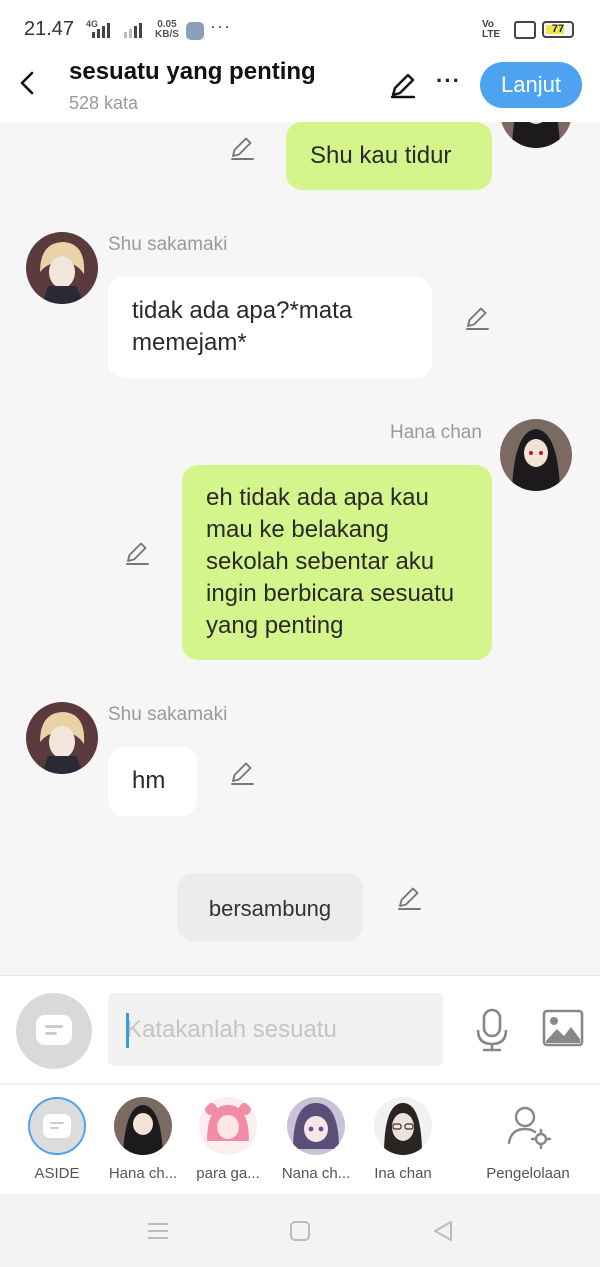 The width and height of the screenshot is (600, 1267). Describe the element at coordinates (525, 30) in the screenshot. I see `screen-record-icon` at that location.